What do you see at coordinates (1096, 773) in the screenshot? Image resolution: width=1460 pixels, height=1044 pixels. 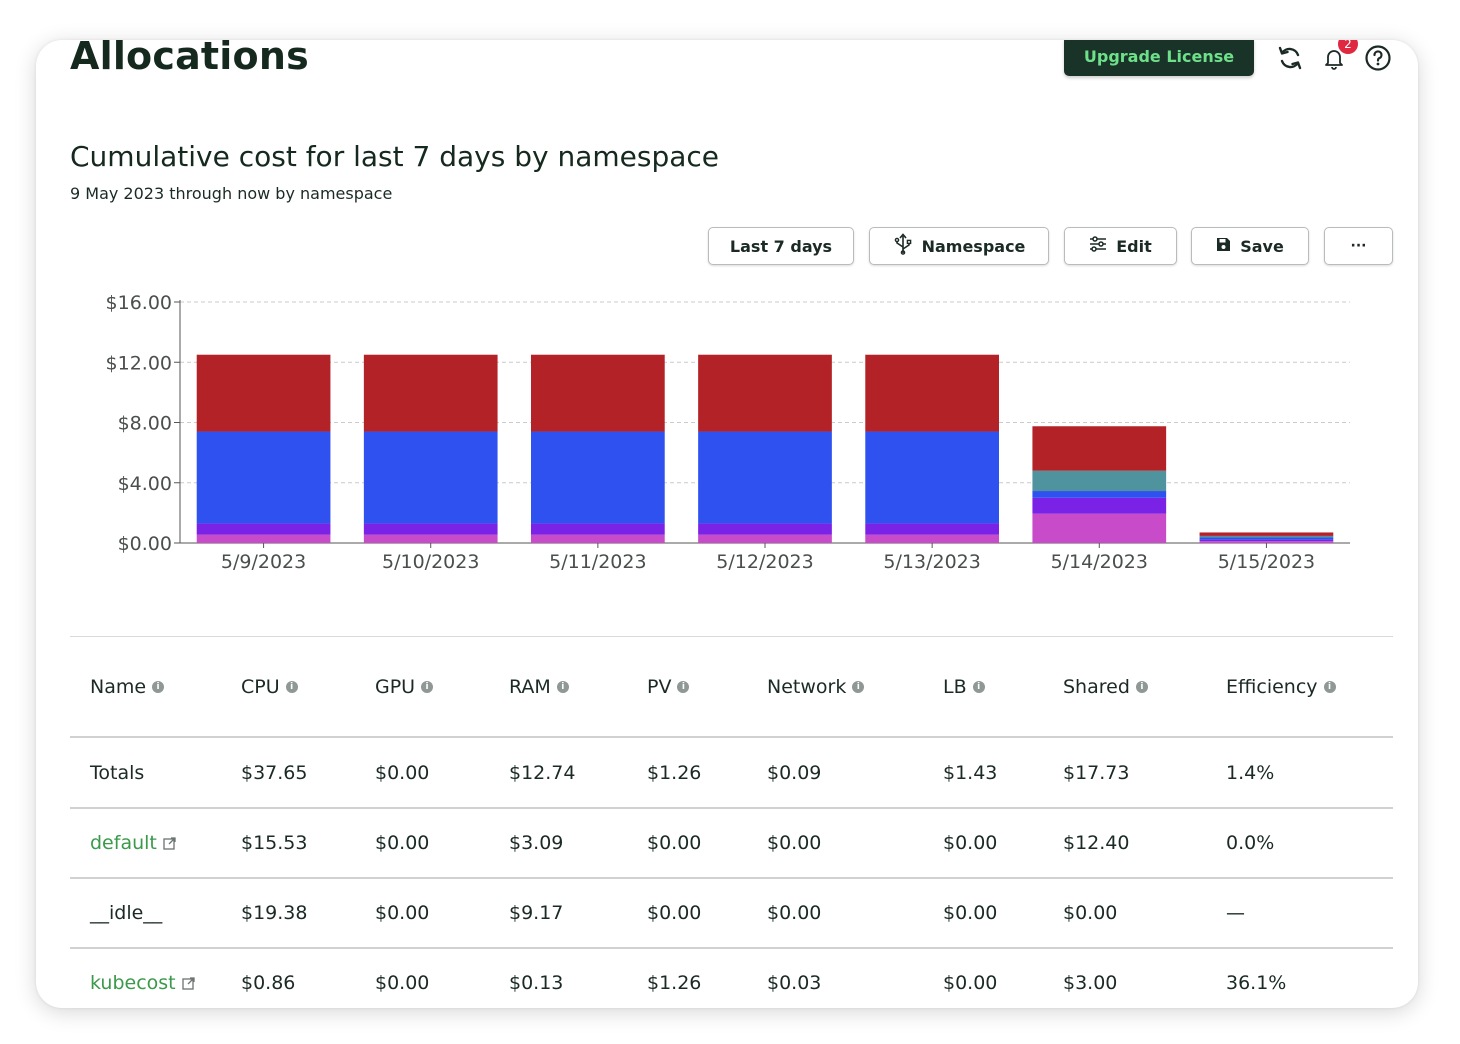 I see `row-value-shared: $17.73` at bounding box center [1096, 773].